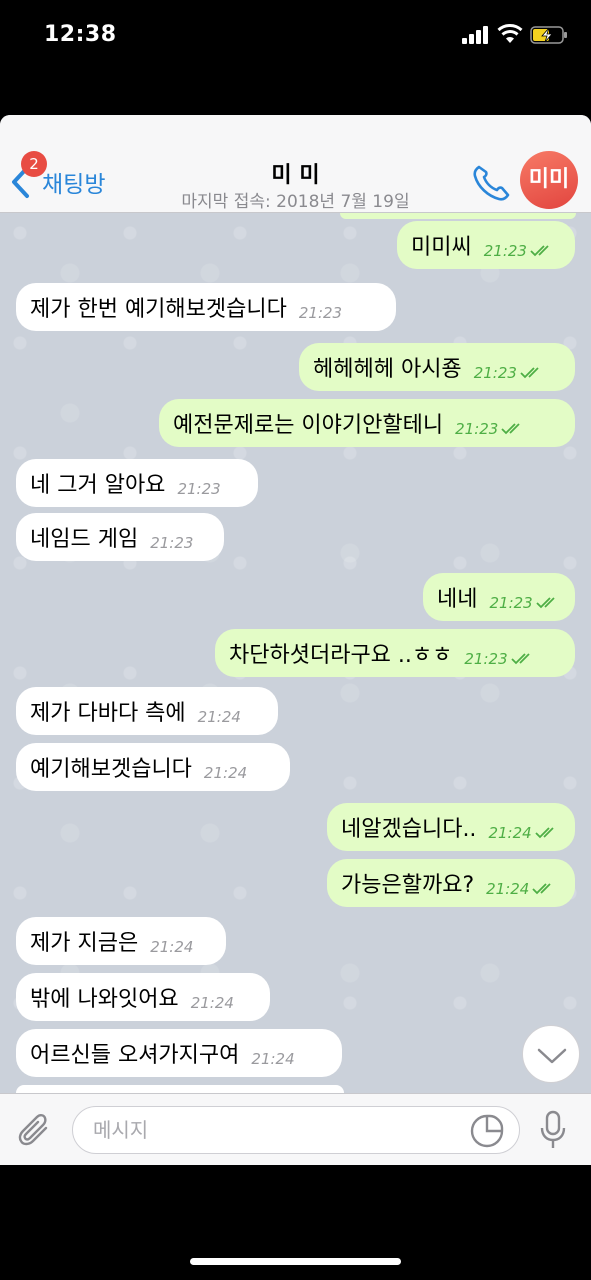 The height and width of the screenshot is (1280, 591). I want to click on incoming-message: 네임드 게임 21:23, so click(120, 537).